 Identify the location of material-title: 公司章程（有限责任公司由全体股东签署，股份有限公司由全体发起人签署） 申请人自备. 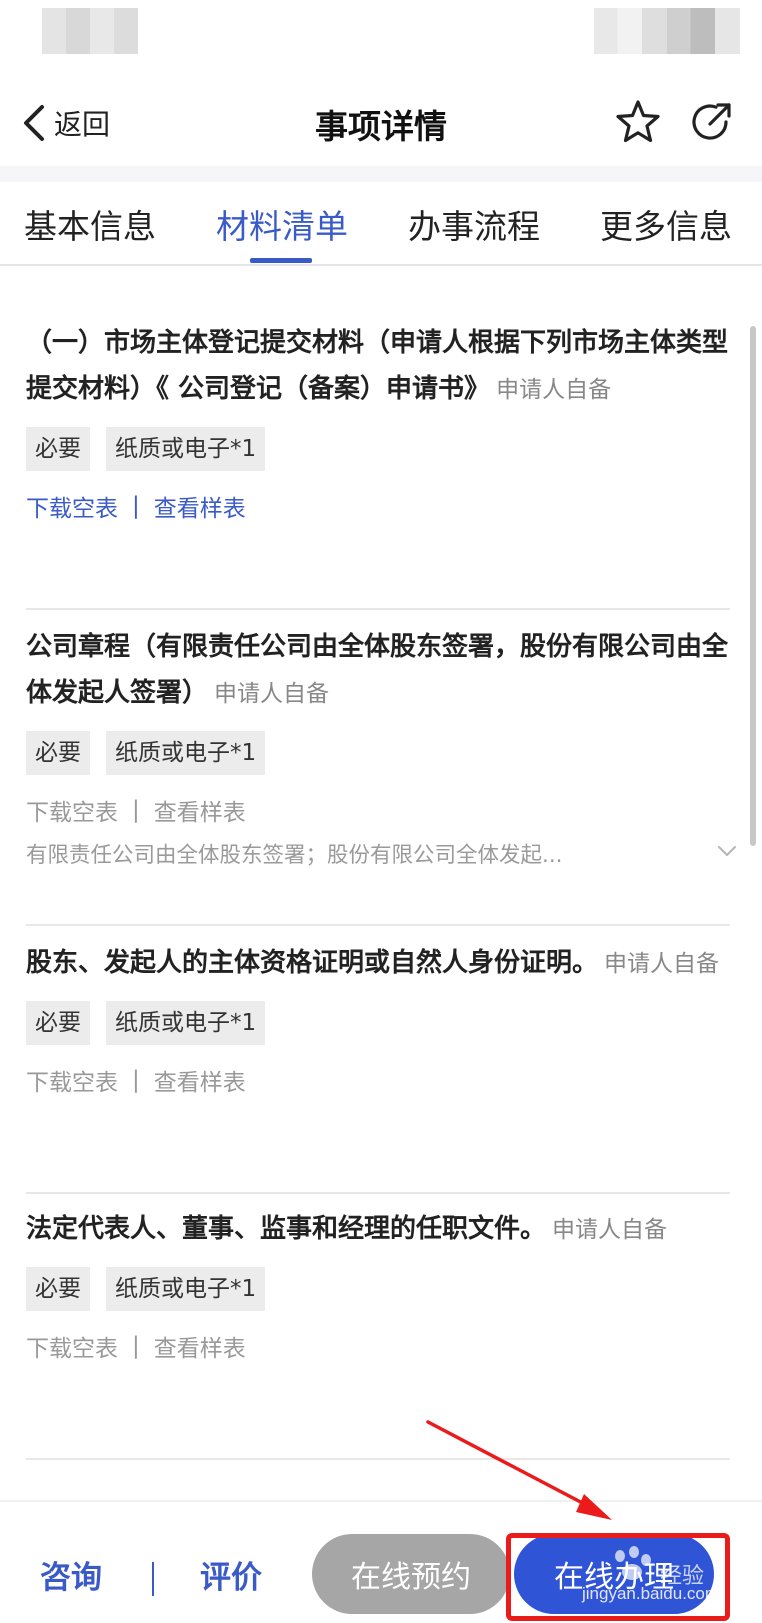
(378, 670).